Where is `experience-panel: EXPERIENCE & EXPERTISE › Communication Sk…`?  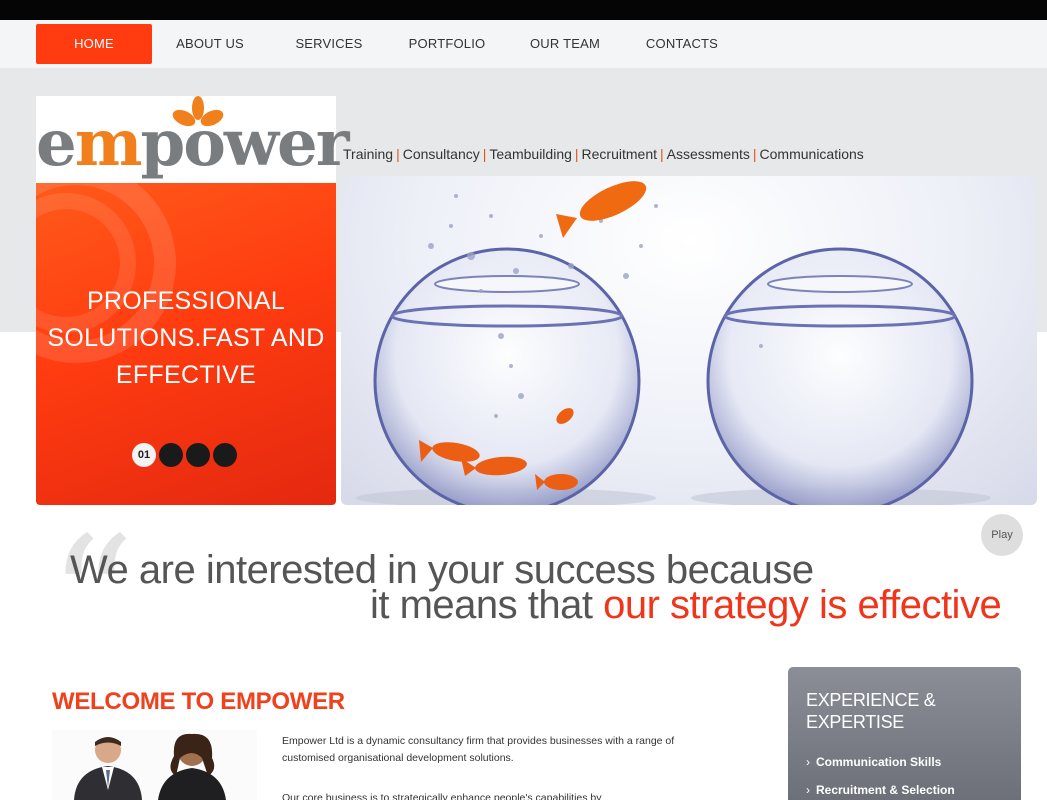 experience-panel: EXPERIENCE & EXPERTISE › Communication Sk… is located at coordinates (904, 733).